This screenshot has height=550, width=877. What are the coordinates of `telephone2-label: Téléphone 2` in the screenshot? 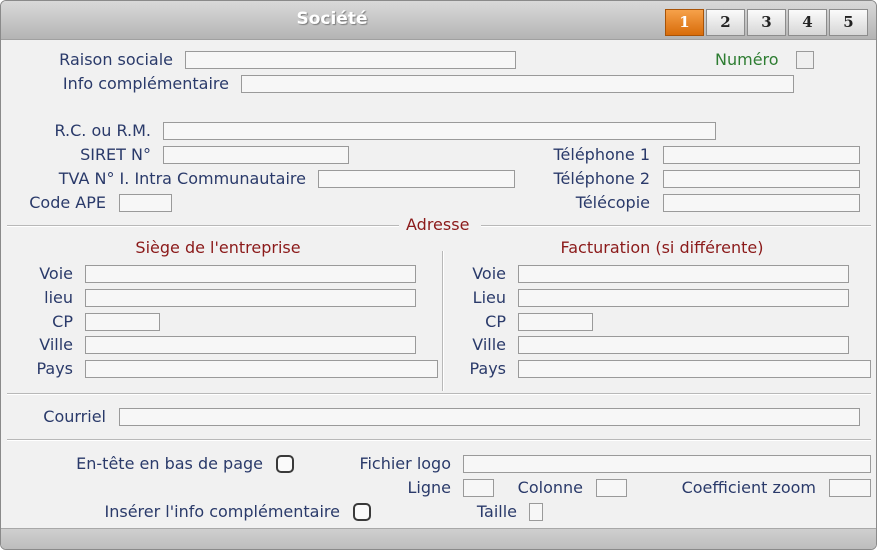 It's located at (601, 178).